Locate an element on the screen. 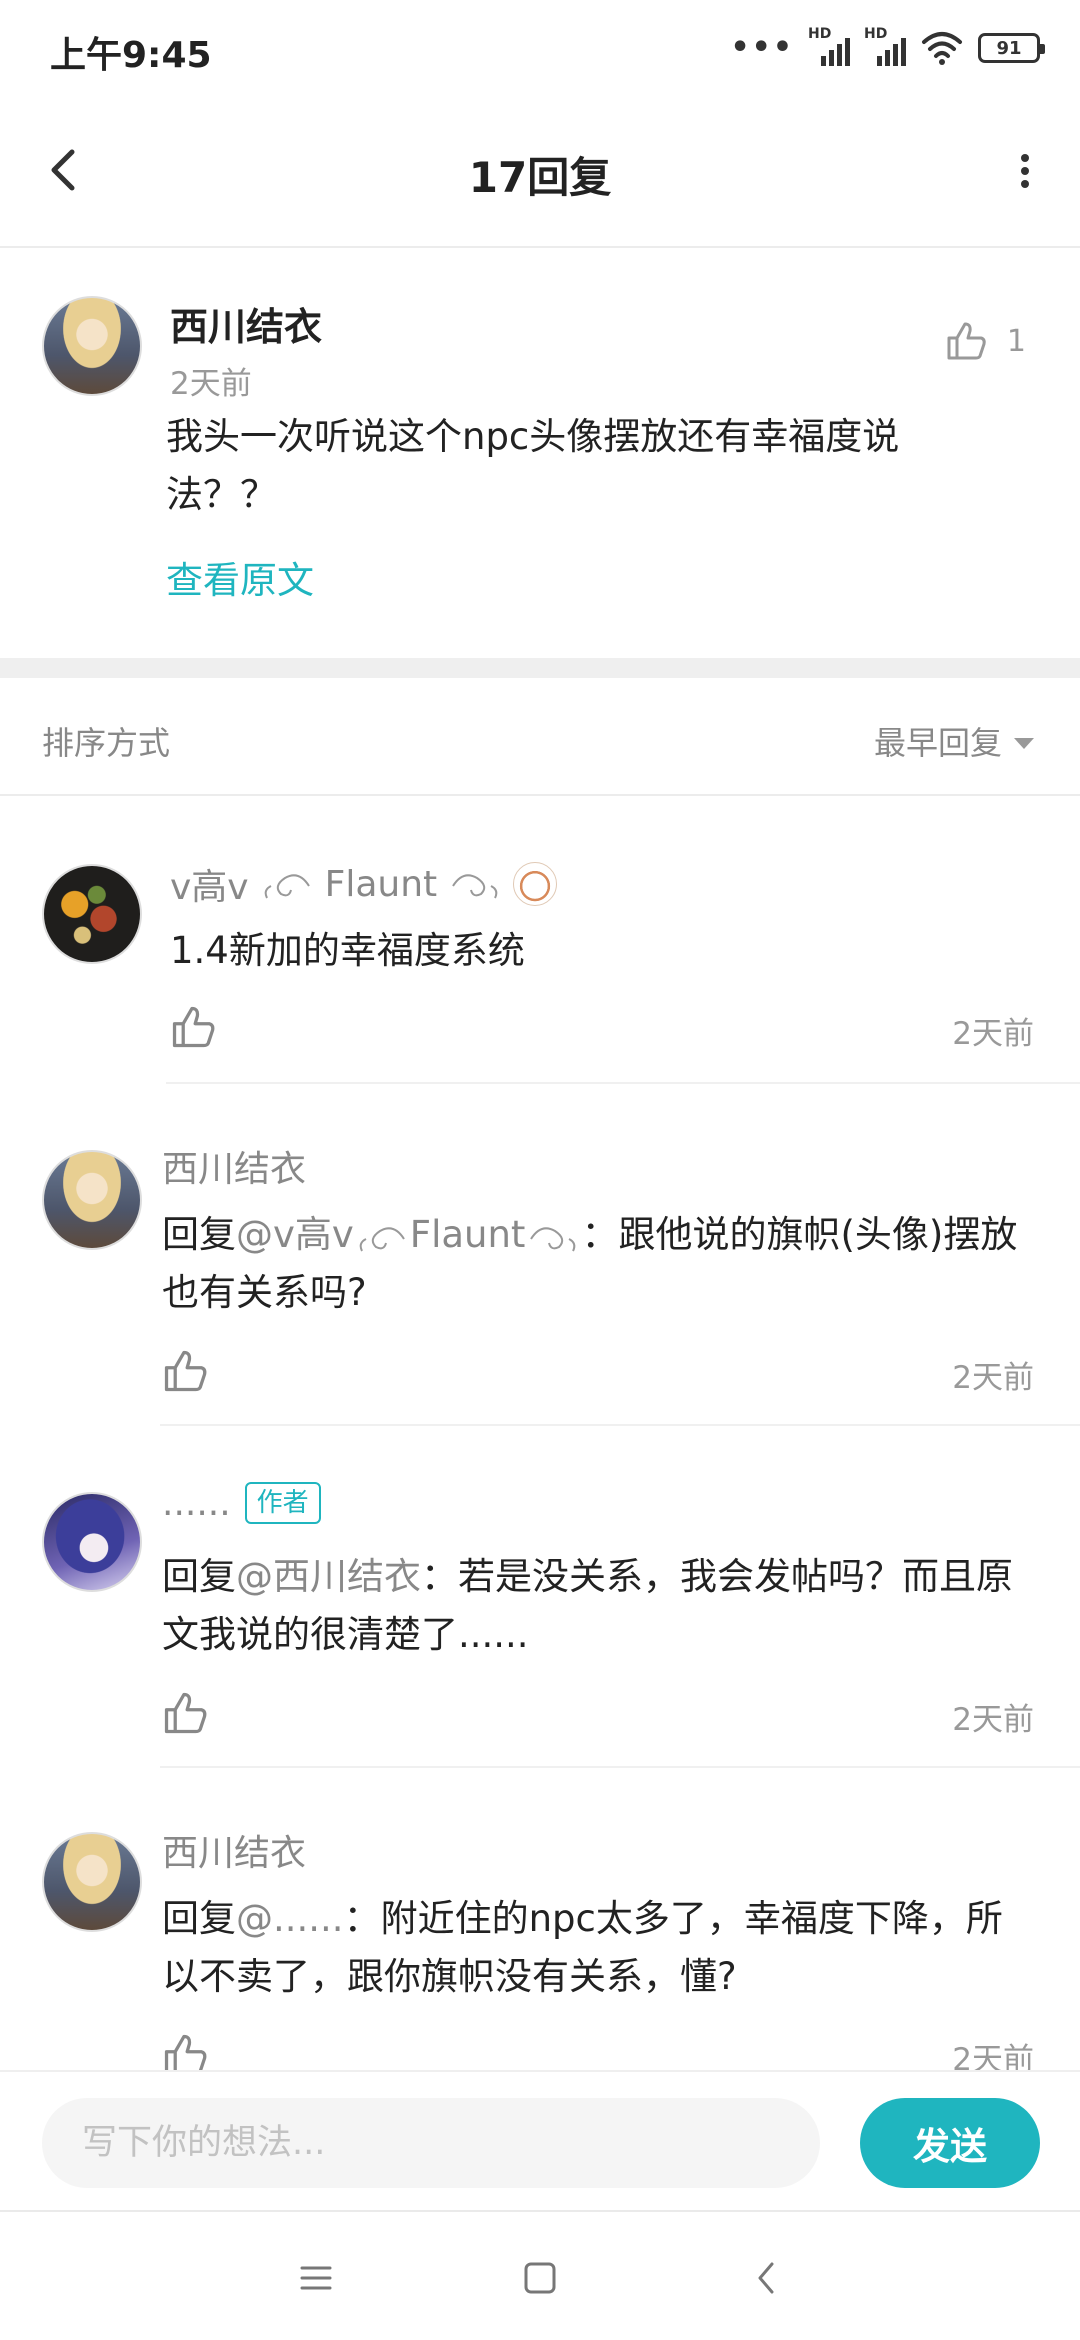  reply-item: v高v Flaunt 1.4新加的幸福度系统 2天前 is located at coordinates (540, 940).